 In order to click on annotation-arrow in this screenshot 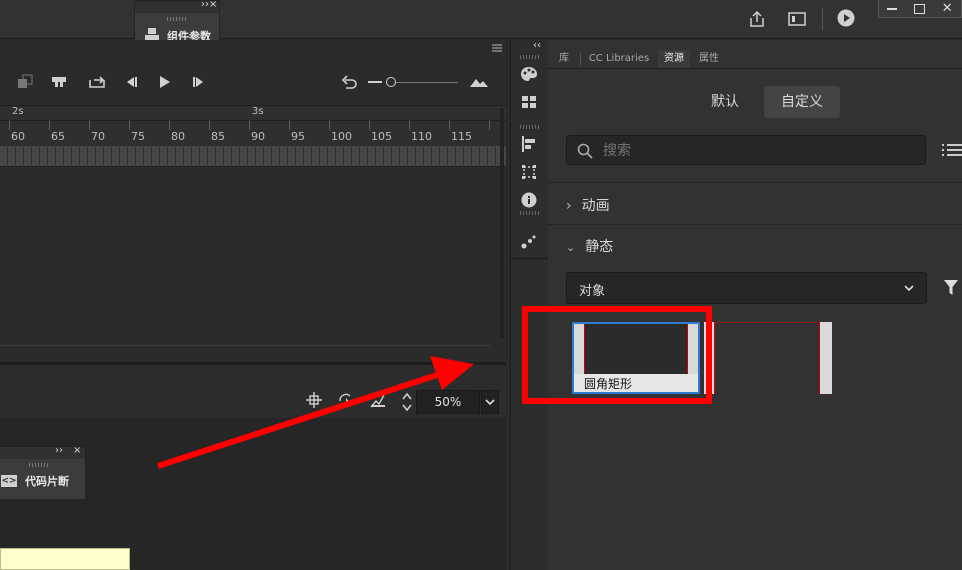, I will do `click(315, 412)`.